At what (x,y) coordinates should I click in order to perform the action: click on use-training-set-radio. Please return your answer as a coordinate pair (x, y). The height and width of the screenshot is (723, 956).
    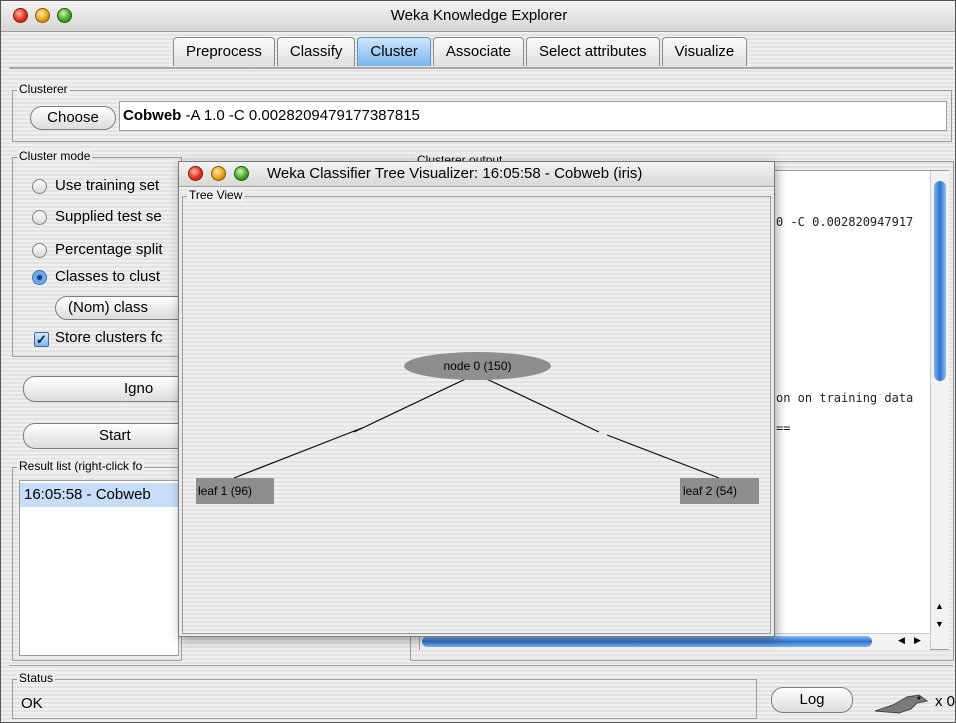
    Looking at the image, I should click on (39, 186).